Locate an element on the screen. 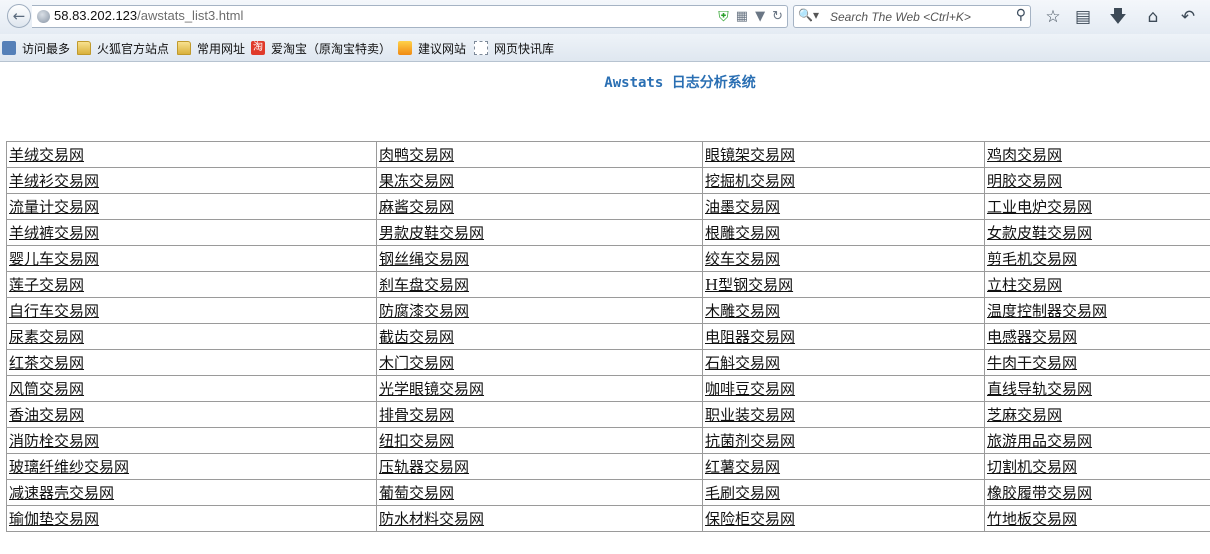 The height and width of the screenshot is (554, 1210). search-bar: 🔍▾ ⚲ is located at coordinates (912, 16).